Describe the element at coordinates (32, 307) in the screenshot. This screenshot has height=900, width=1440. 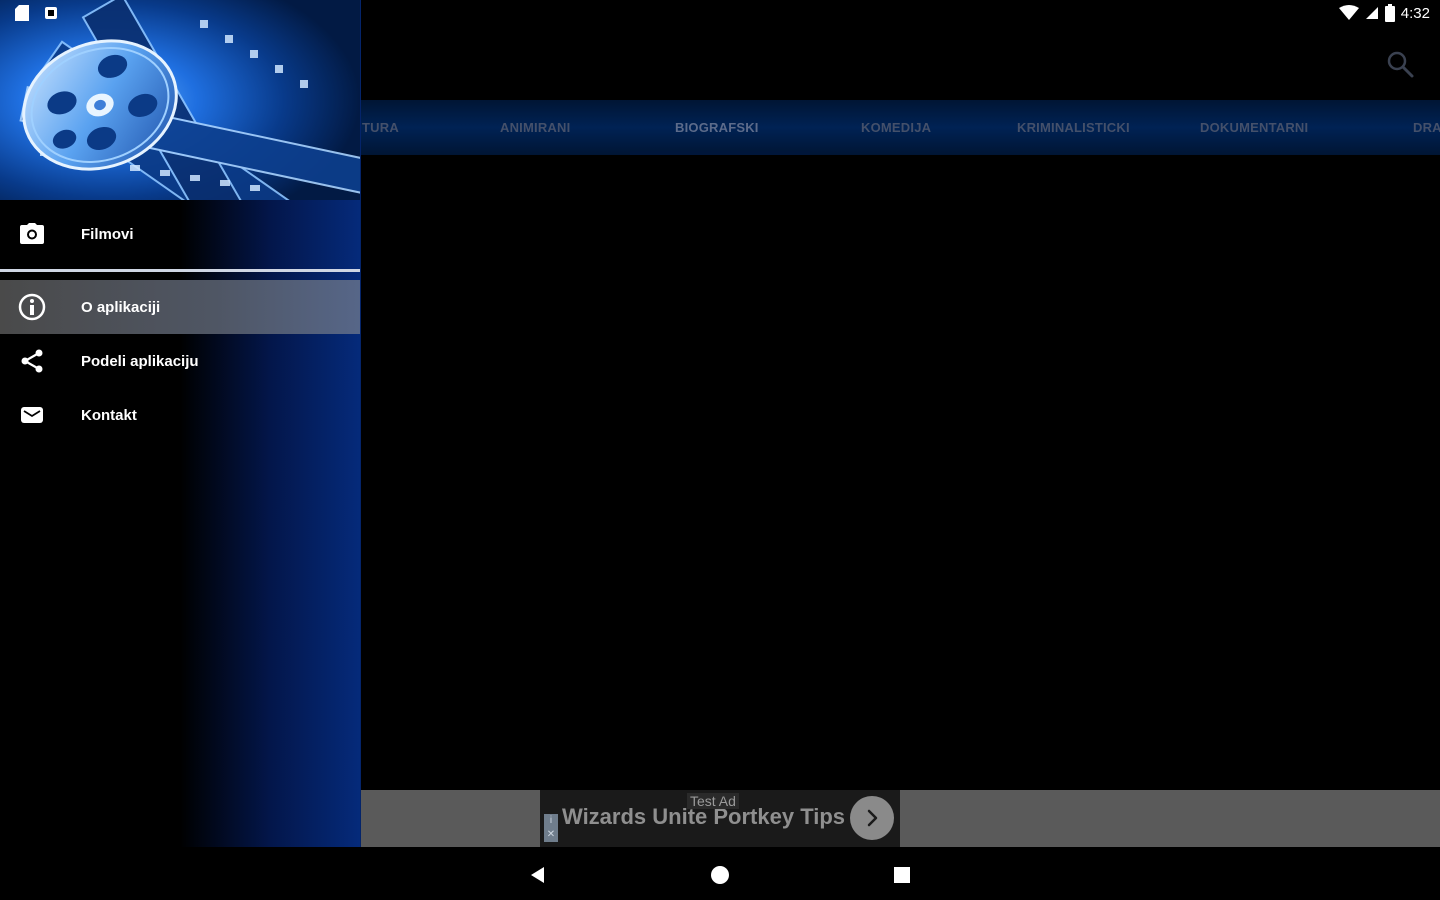
I see `info-icon` at that location.